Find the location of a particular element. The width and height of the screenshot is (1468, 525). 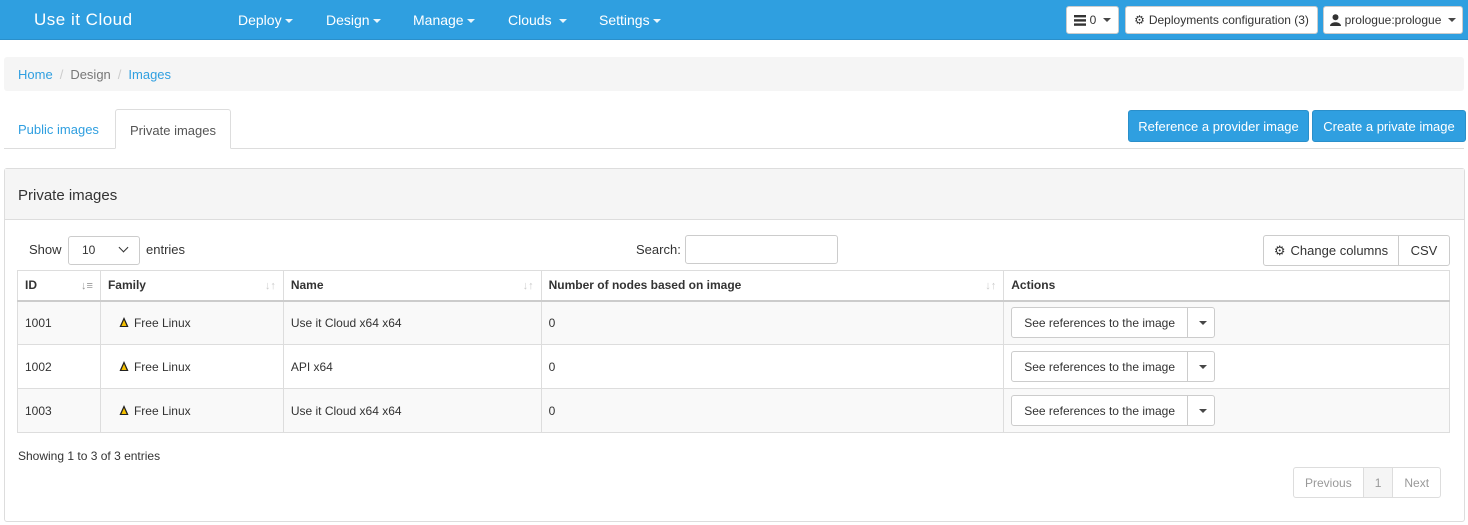

previous-page-button: Previous is located at coordinates (1329, 482).